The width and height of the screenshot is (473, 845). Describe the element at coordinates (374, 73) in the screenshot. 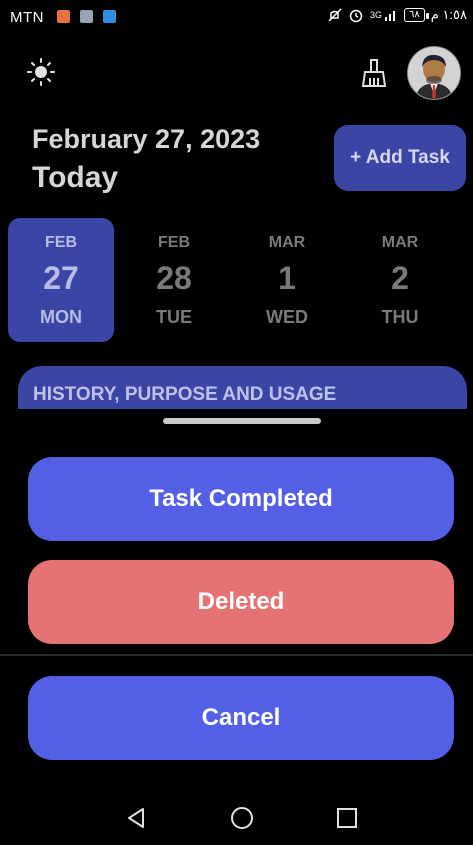

I see `broom-icon` at that location.